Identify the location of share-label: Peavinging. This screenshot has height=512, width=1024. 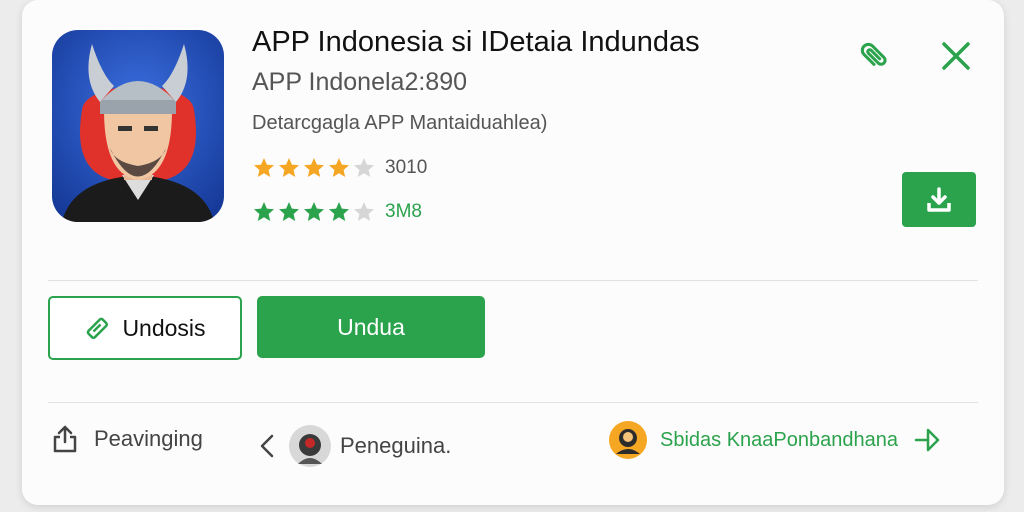
(148, 438).